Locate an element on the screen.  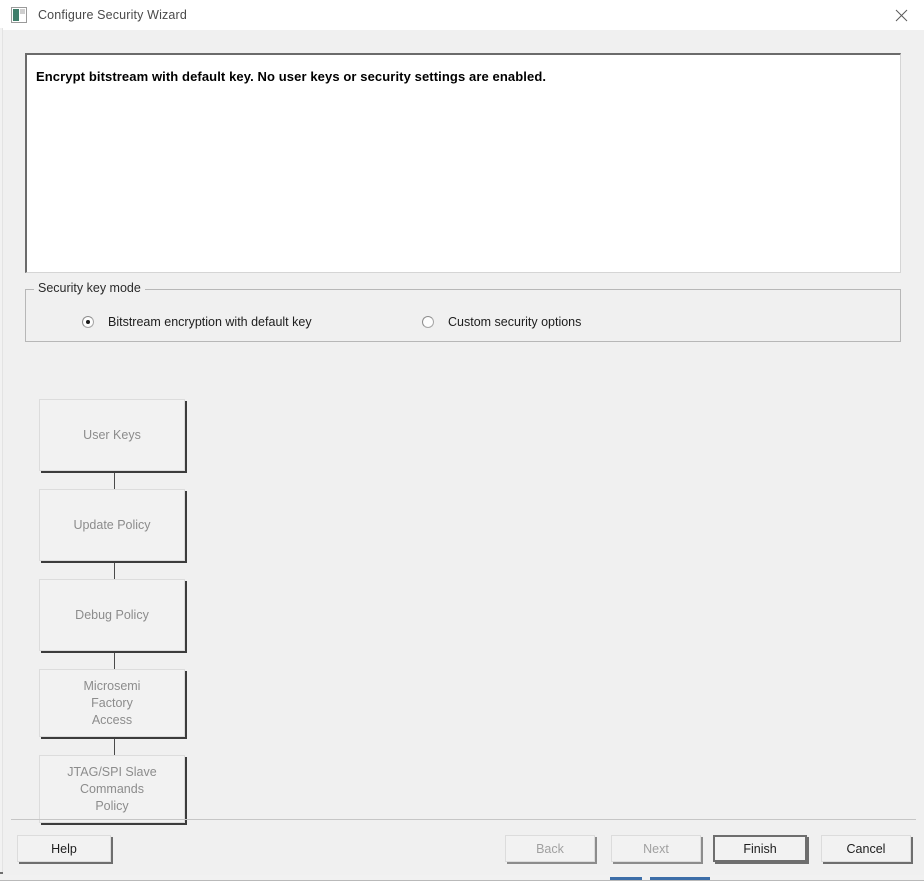
dialog-footer: Help Back Next Finish Cancel is located at coordinates (463, 847).